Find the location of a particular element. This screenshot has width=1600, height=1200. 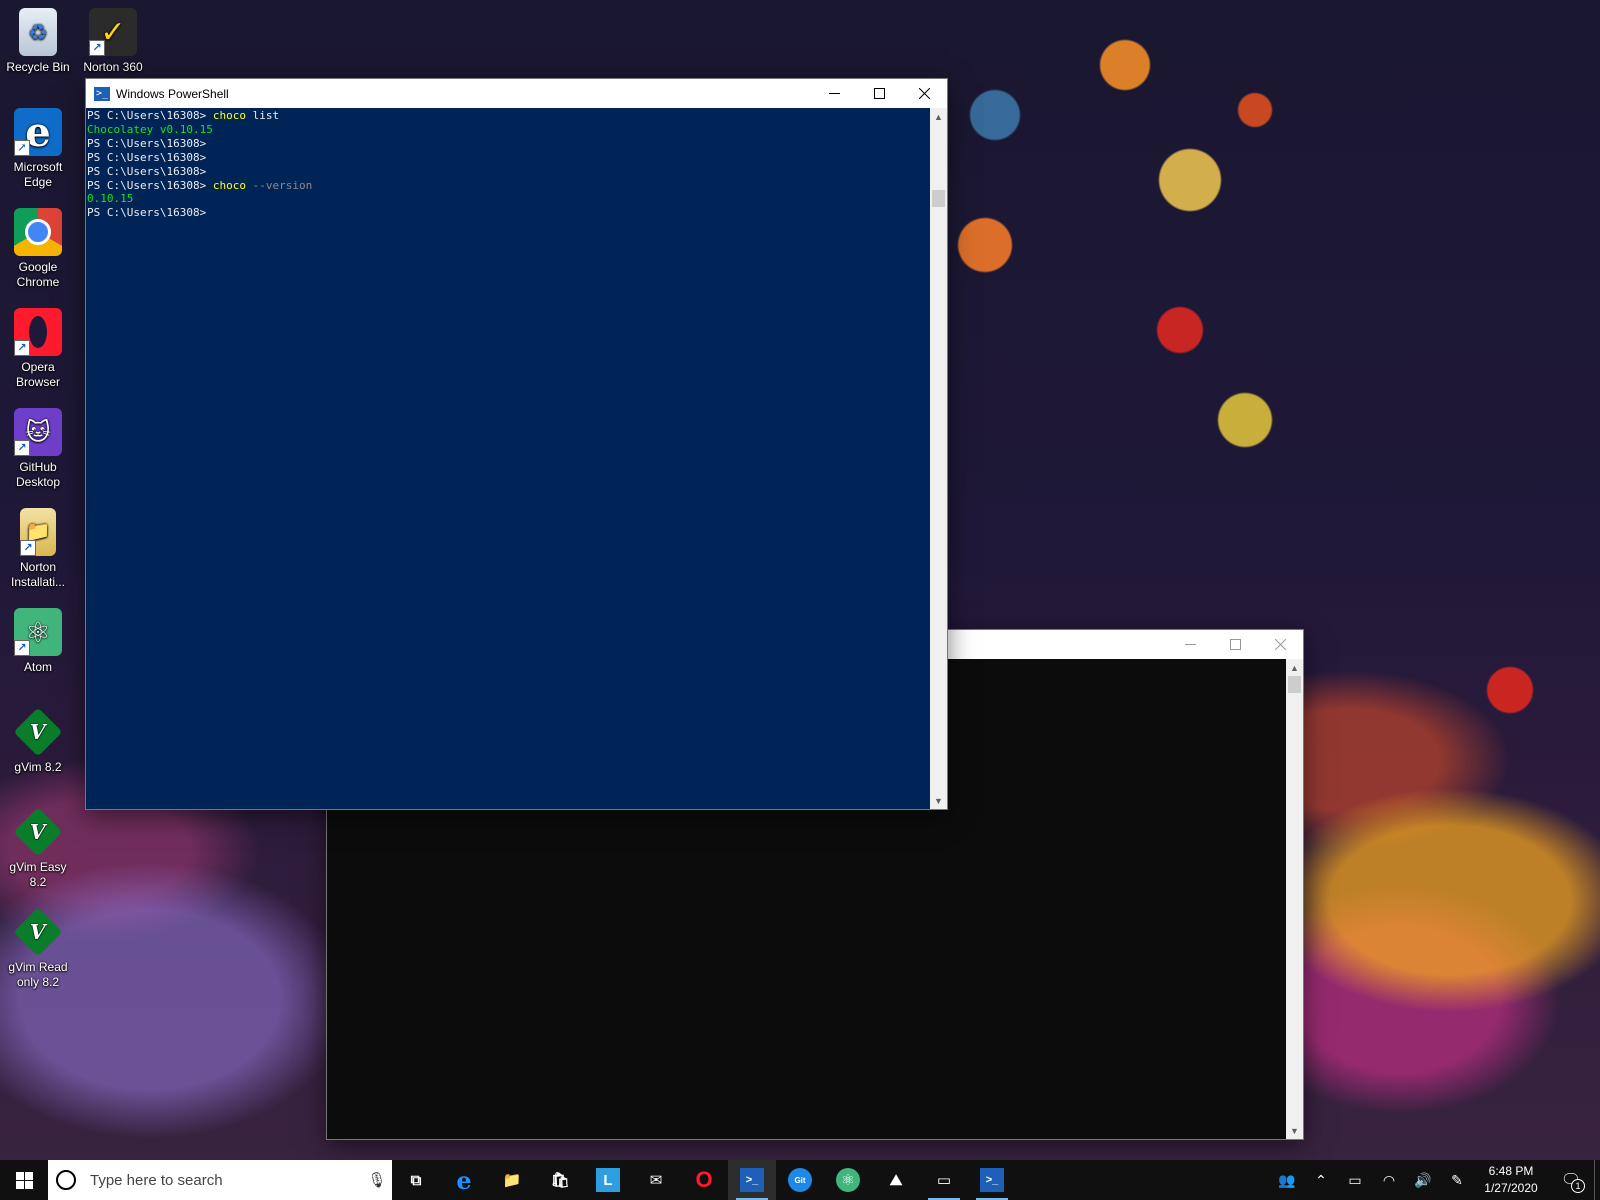

desktop-icon-norton-360: ✓ ↗ Norton 360 is located at coordinates (113, 41).